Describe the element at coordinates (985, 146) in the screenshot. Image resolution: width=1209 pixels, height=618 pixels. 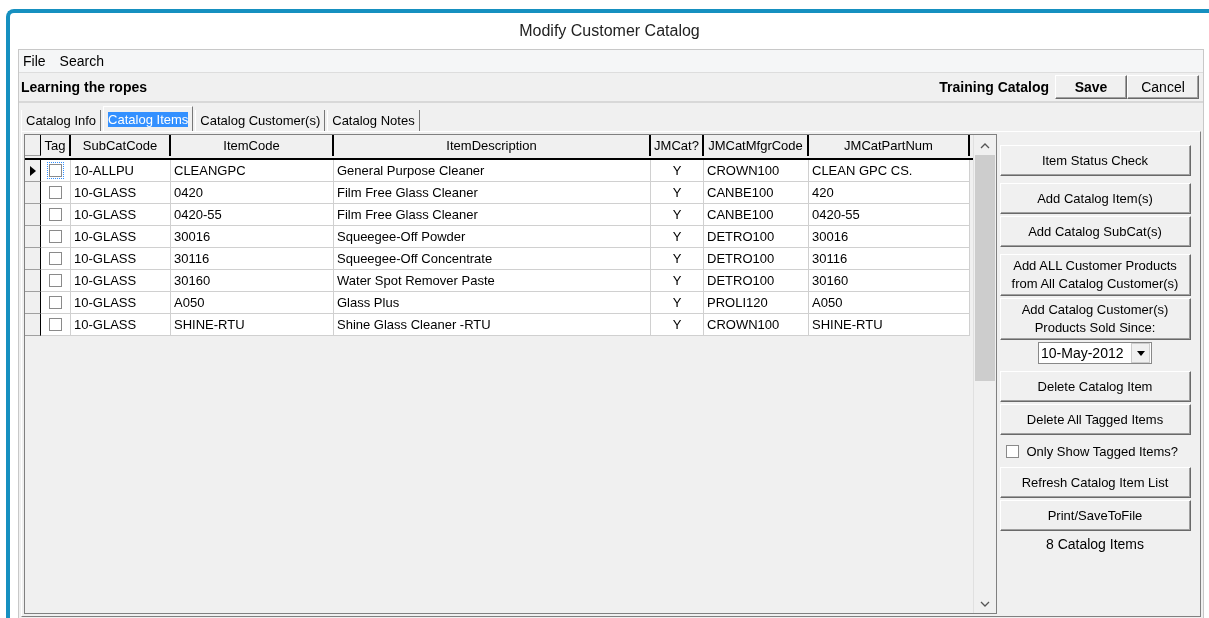
I see `scroll-up-icon` at that location.